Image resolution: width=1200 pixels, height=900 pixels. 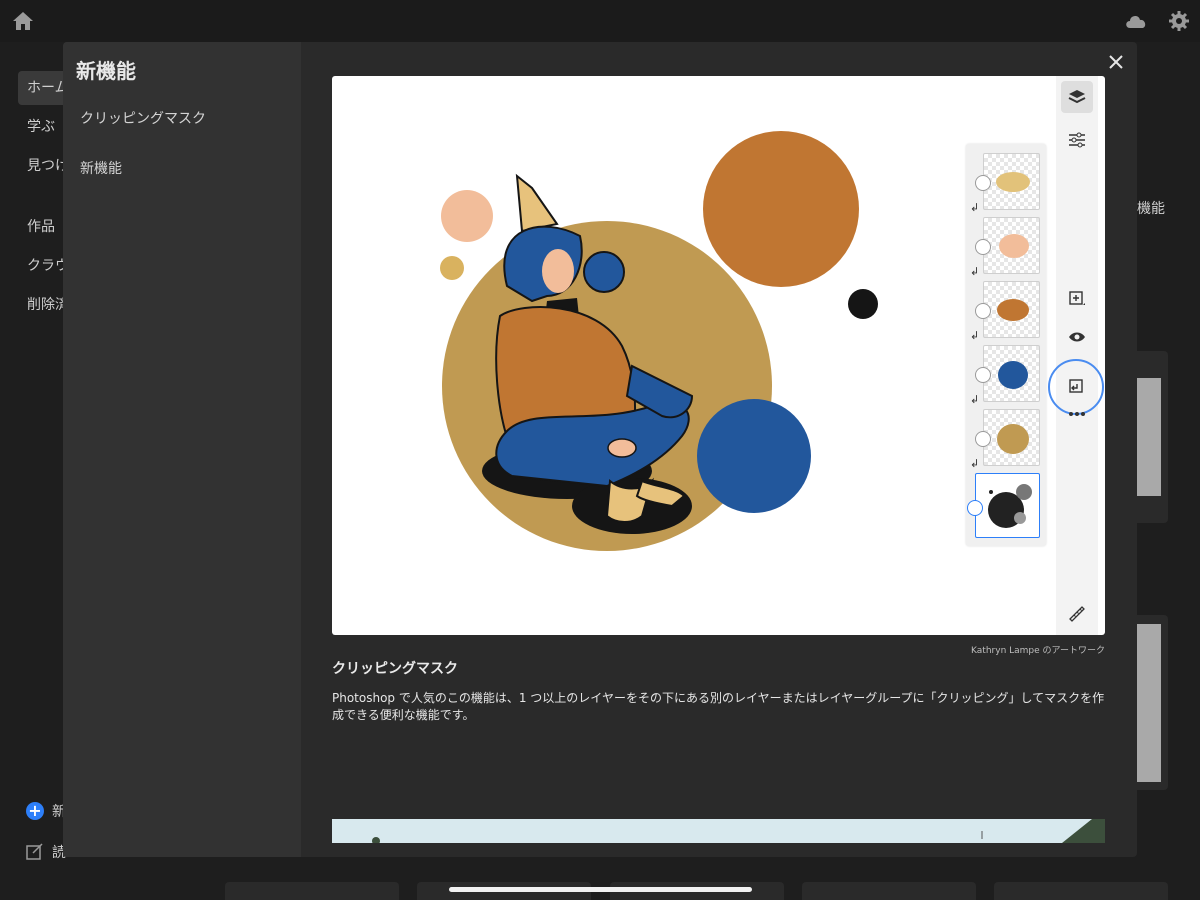 What do you see at coordinates (452, 268) in the screenshot?
I see `mustard-dot` at bounding box center [452, 268].